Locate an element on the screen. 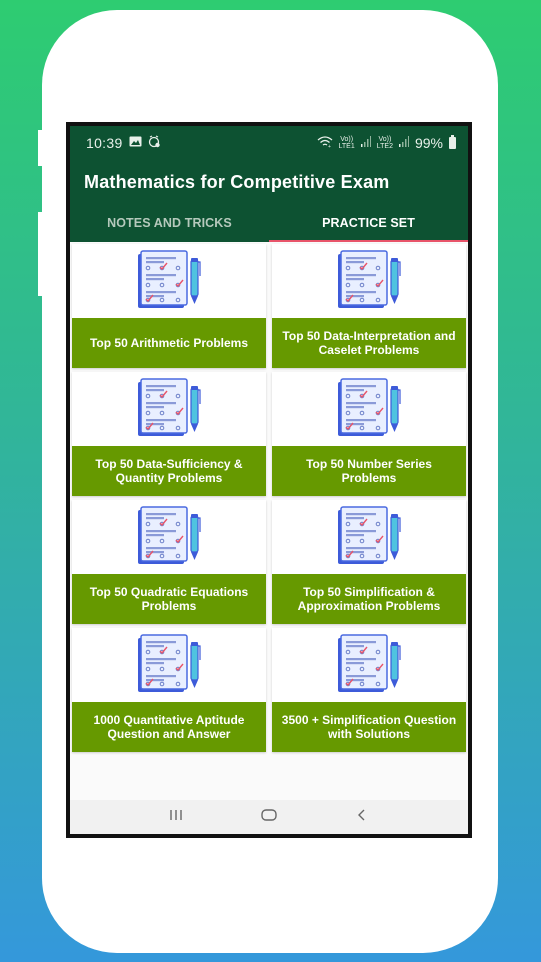 This screenshot has height=962, width=541. card-title: Top 50 Number Series Problems is located at coordinates (369, 471).